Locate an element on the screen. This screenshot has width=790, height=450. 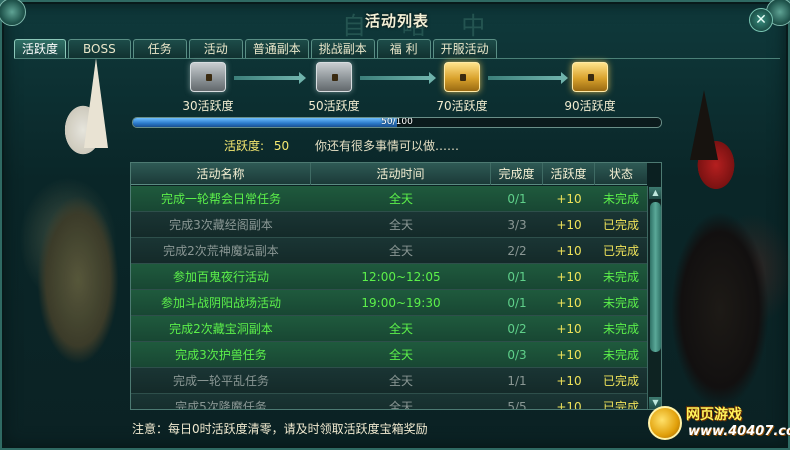
close-icon: ✕ is located at coordinates (761, 20).